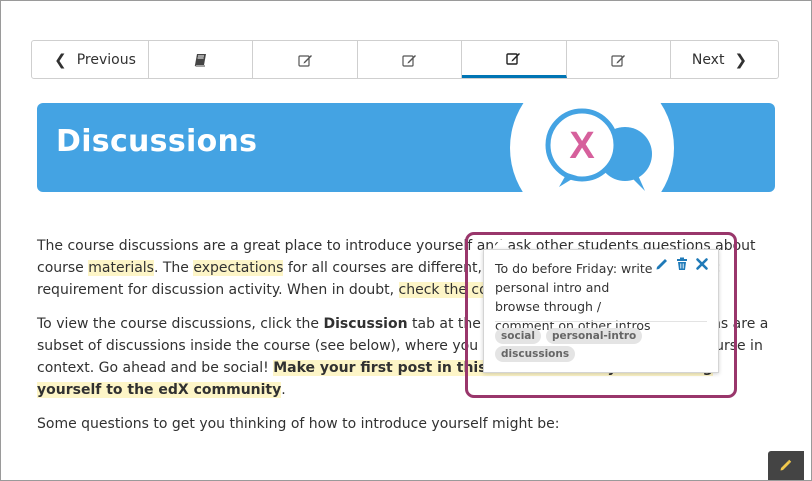  Describe the element at coordinates (590, 345) in the screenshot. I see `annotation-tags: social personal-intro discussions` at that location.